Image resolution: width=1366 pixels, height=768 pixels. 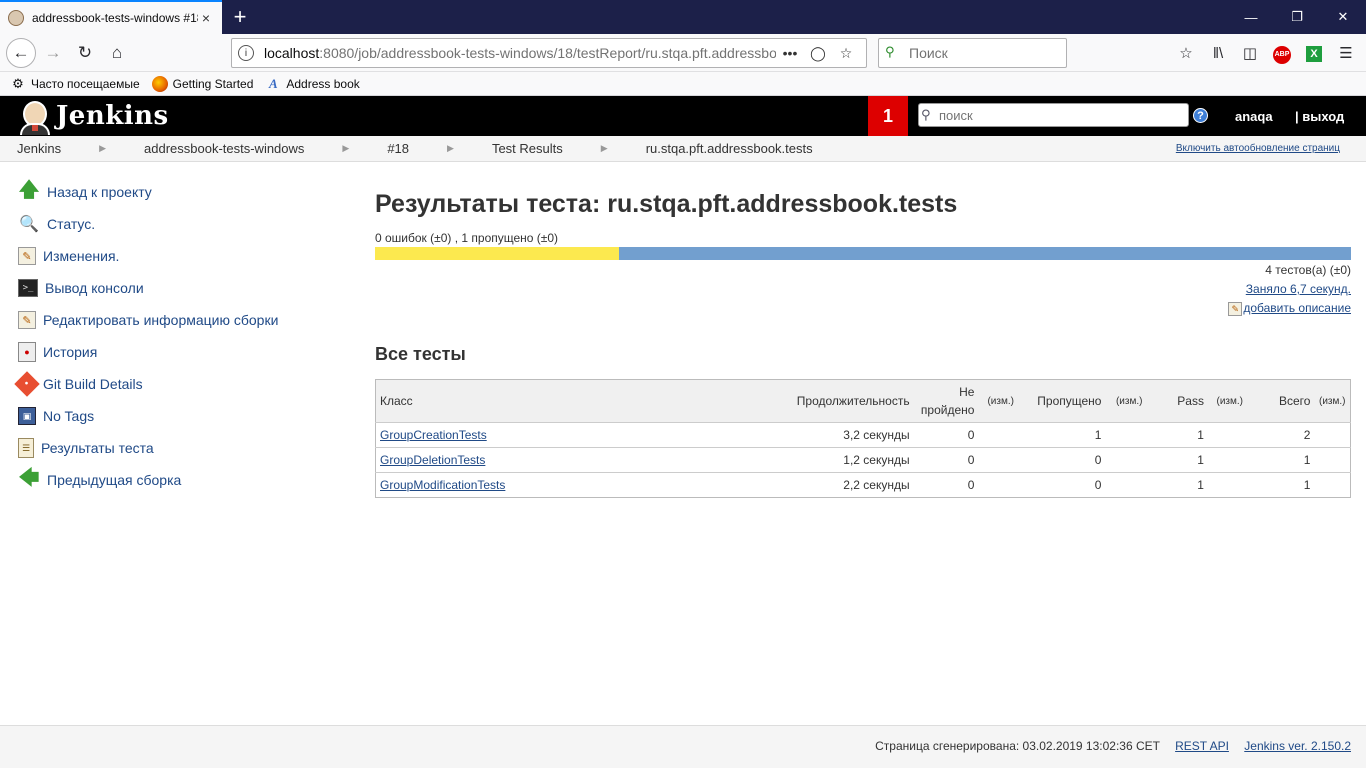 I want to click on task-label: Вывод консоли, so click(x=94, y=288).